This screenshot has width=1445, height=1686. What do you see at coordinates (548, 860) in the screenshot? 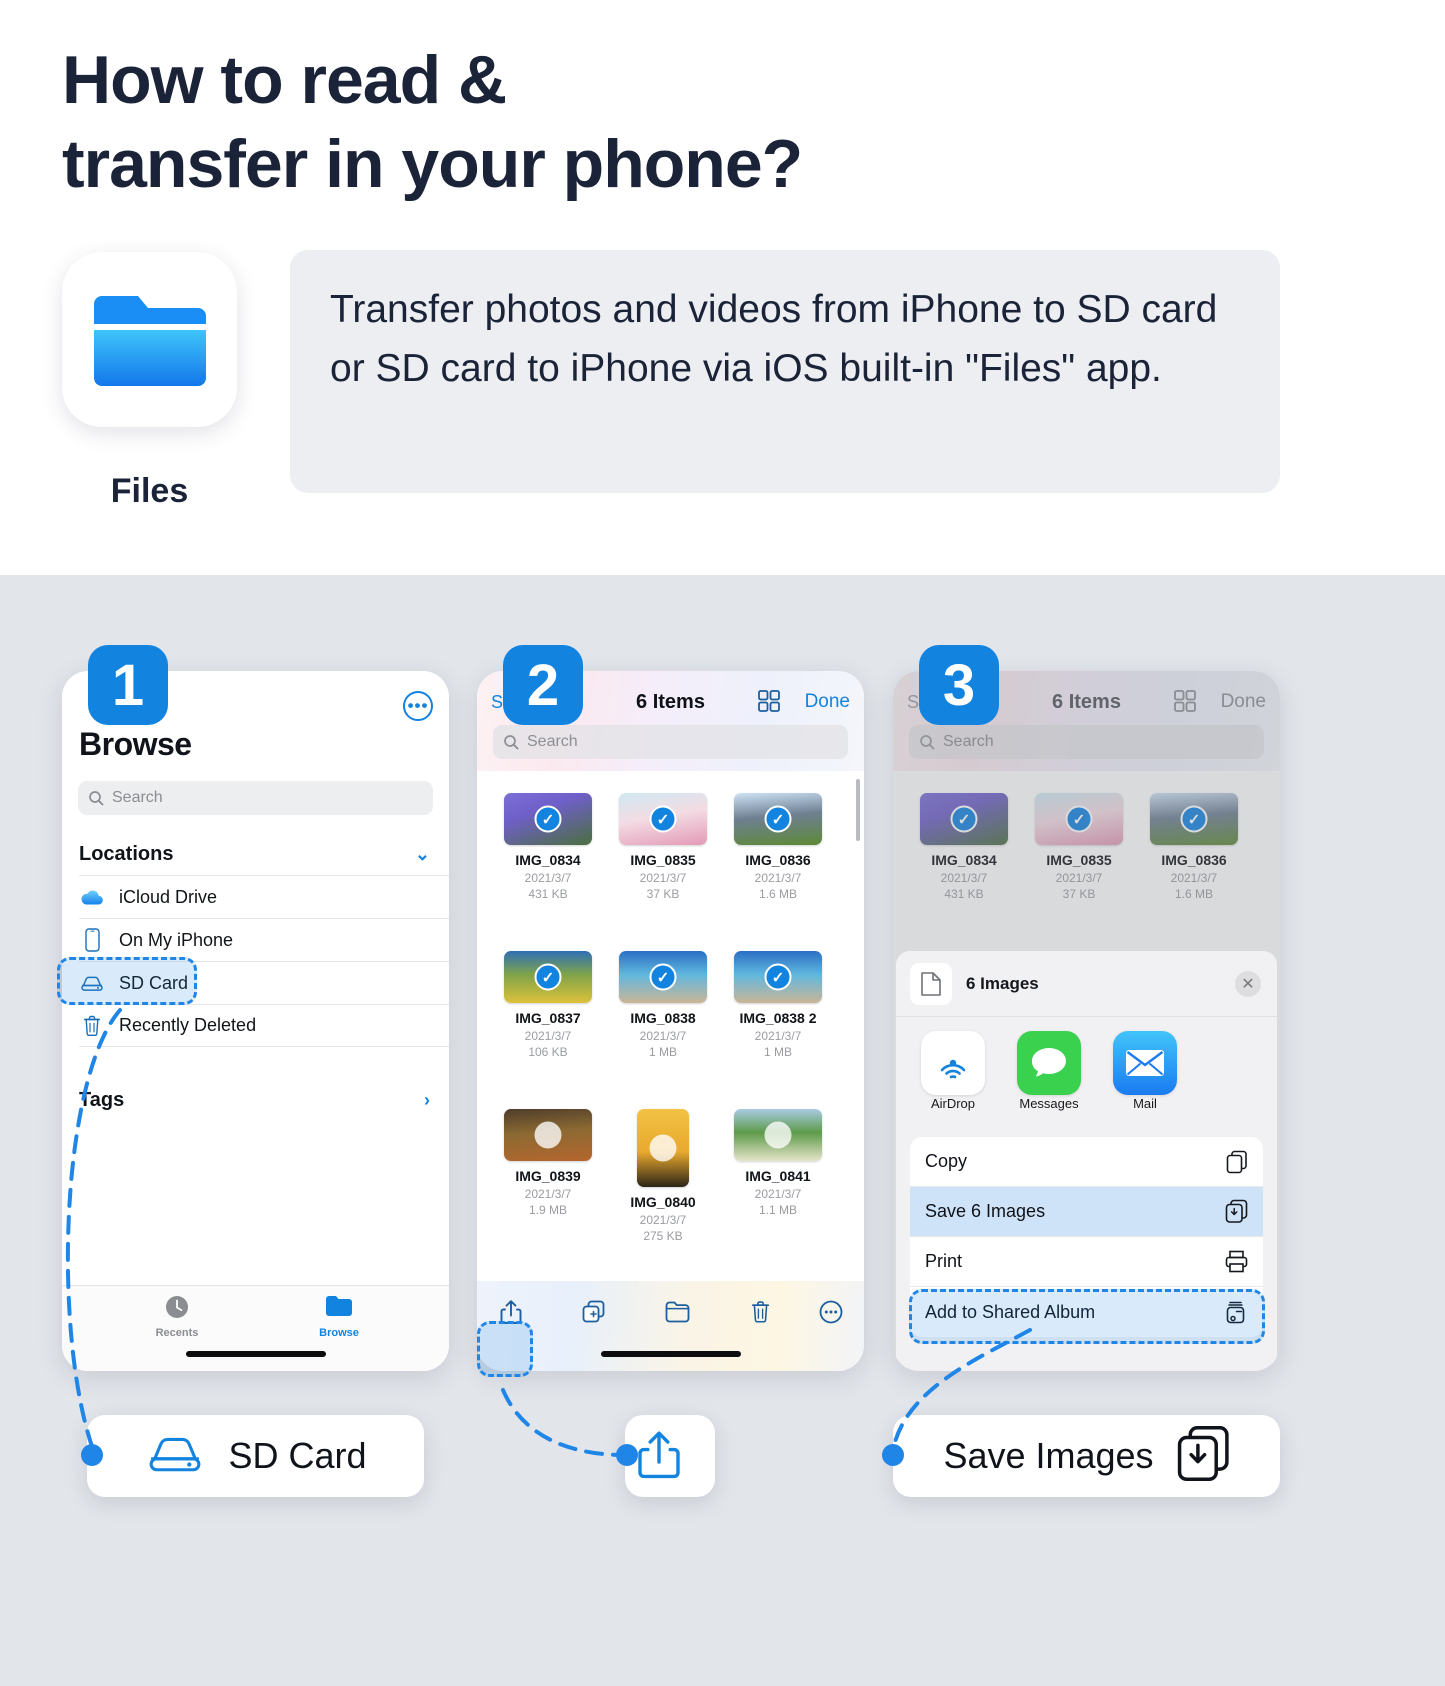
I see `file-name: IMG_0834` at bounding box center [548, 860].